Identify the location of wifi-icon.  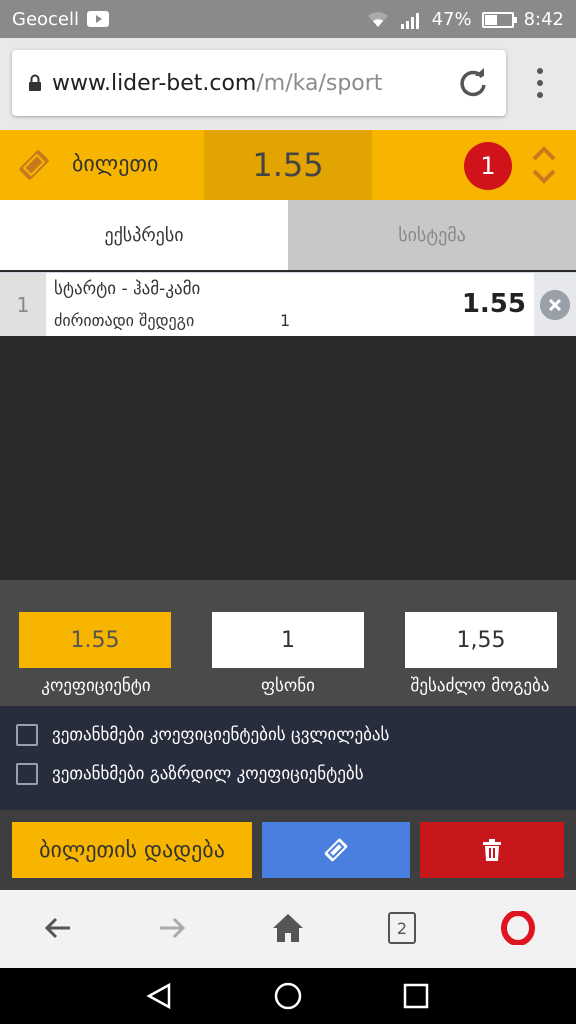
(377, 19).